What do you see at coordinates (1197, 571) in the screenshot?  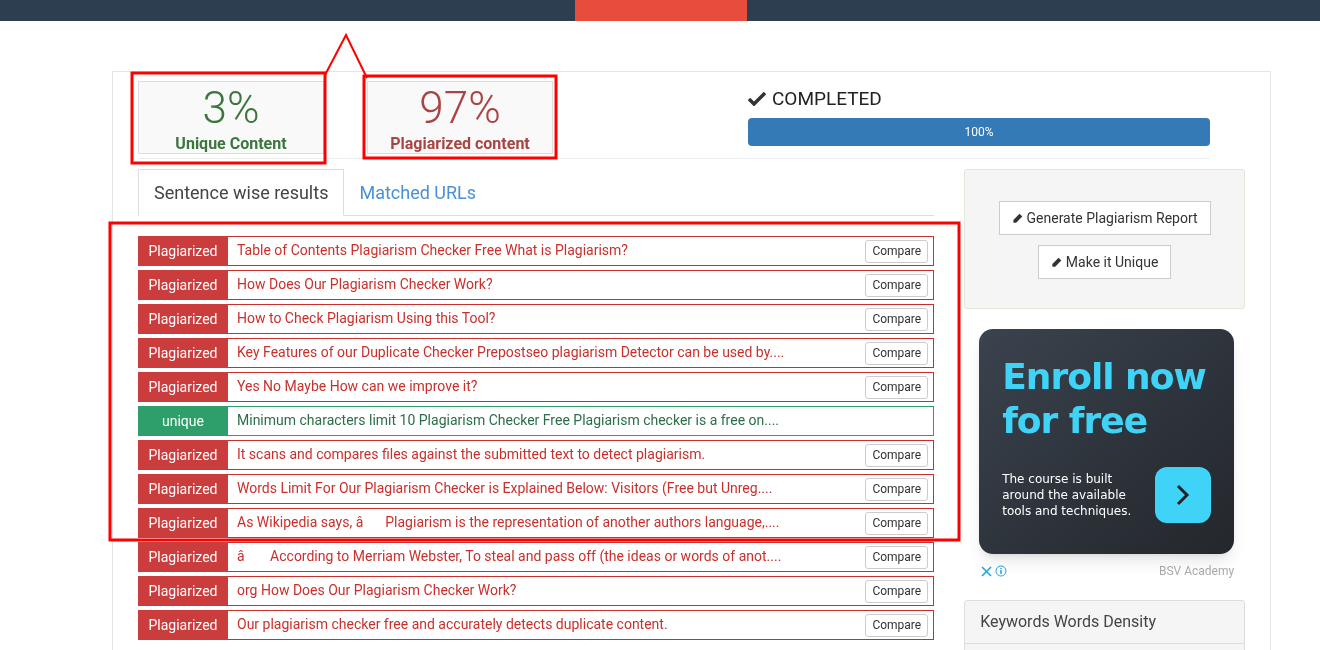 I see `ad-advertiser: BSV Academy` at bounding box center [1197, 571].